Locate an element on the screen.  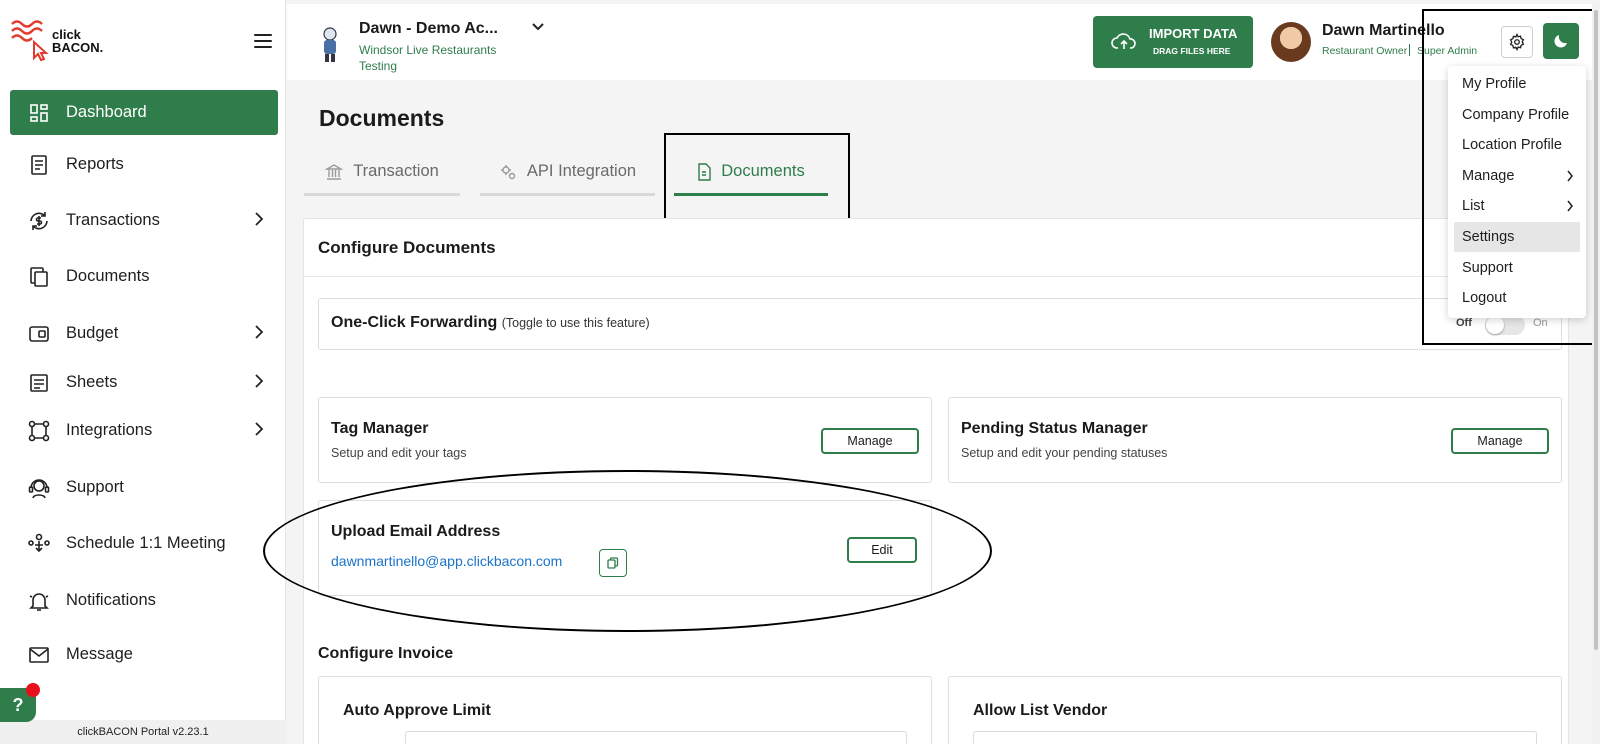
pending-status-subtitle: Setup and edit your pending statuses is located at coordinates (1064, 453).